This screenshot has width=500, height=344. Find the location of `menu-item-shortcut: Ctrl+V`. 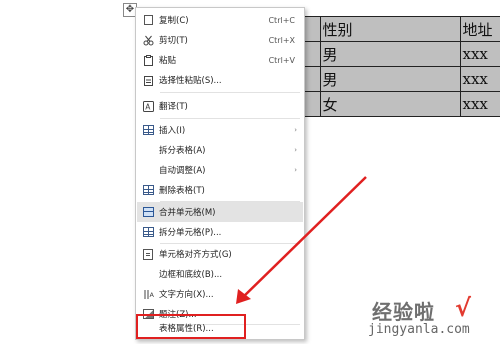

menu-item-shortcut: Ctrl+V is located at coordinates (281, 60).